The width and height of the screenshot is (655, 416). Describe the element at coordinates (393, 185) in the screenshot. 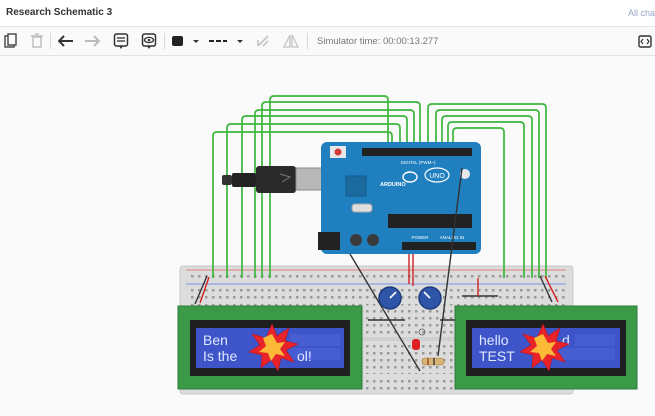

I see `arduino-brand: ARDUINO` at that location.